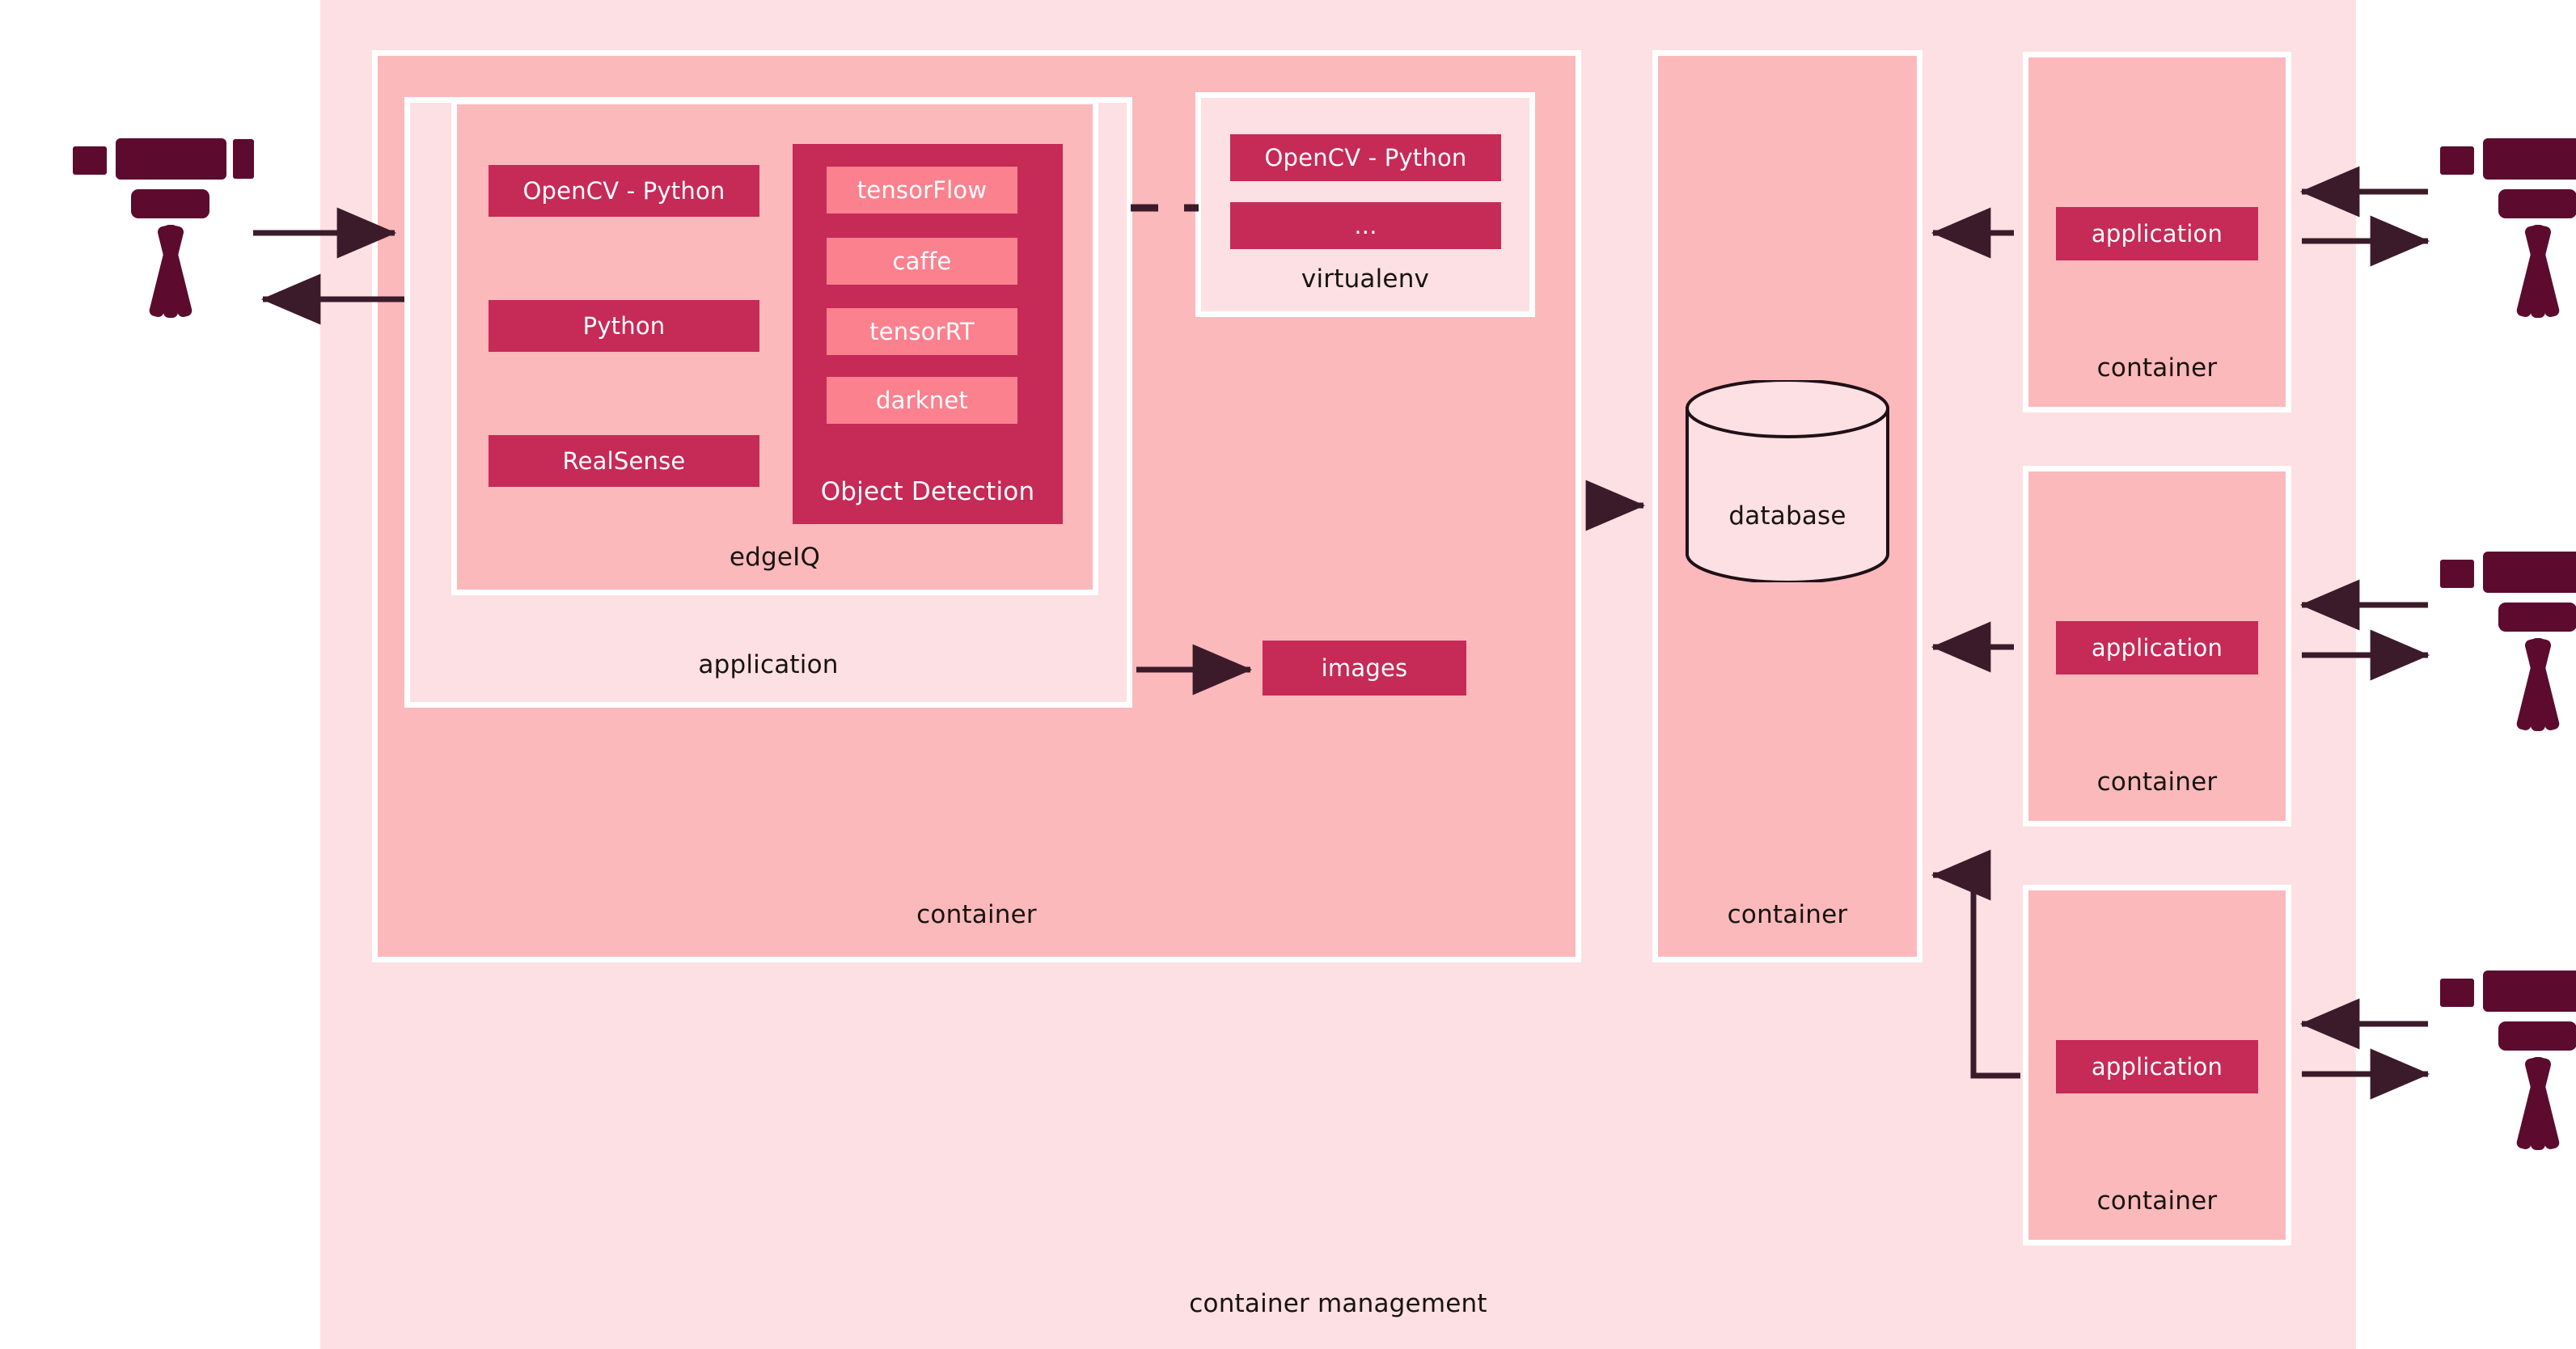 The image size is (2576, 1349). I want to click on chip-caffe: caffe, so click(922, 261).